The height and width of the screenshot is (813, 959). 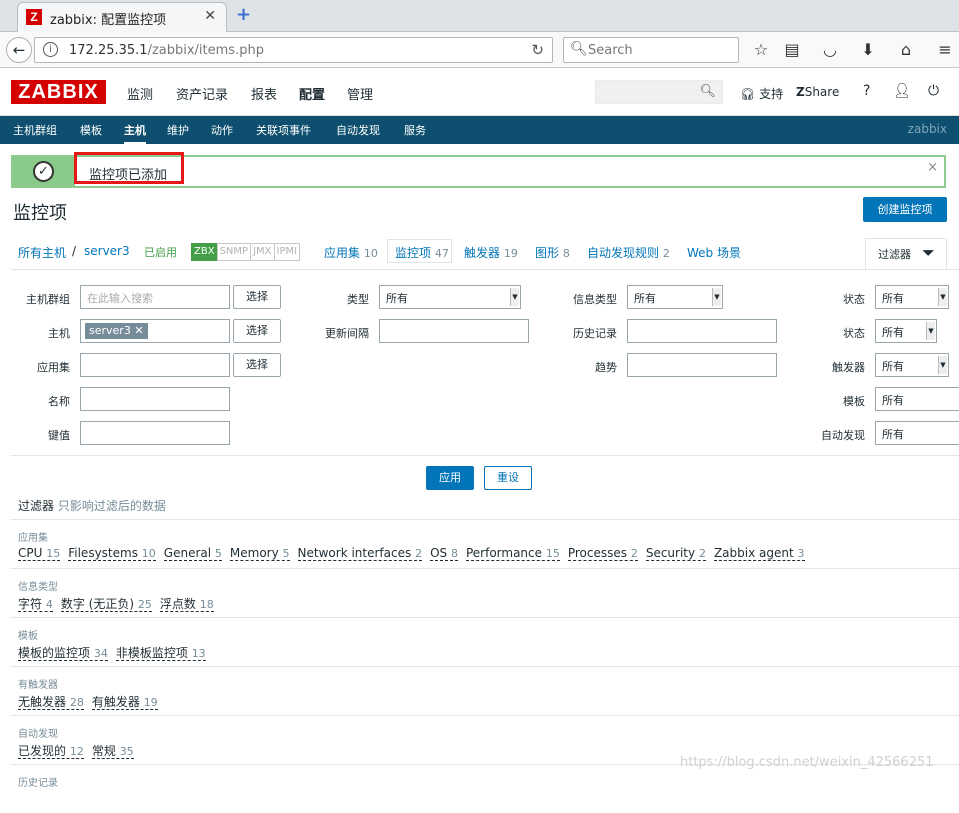 I want to click on application-input, so click(x=155, y=365).